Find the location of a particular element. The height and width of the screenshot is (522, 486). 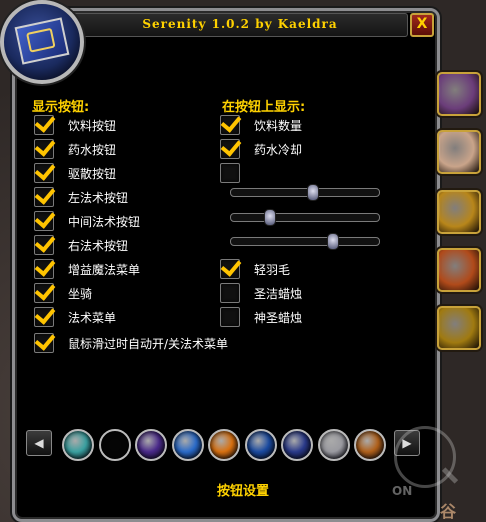

left-option-4-checkbox is located at coordinates (44, 197).